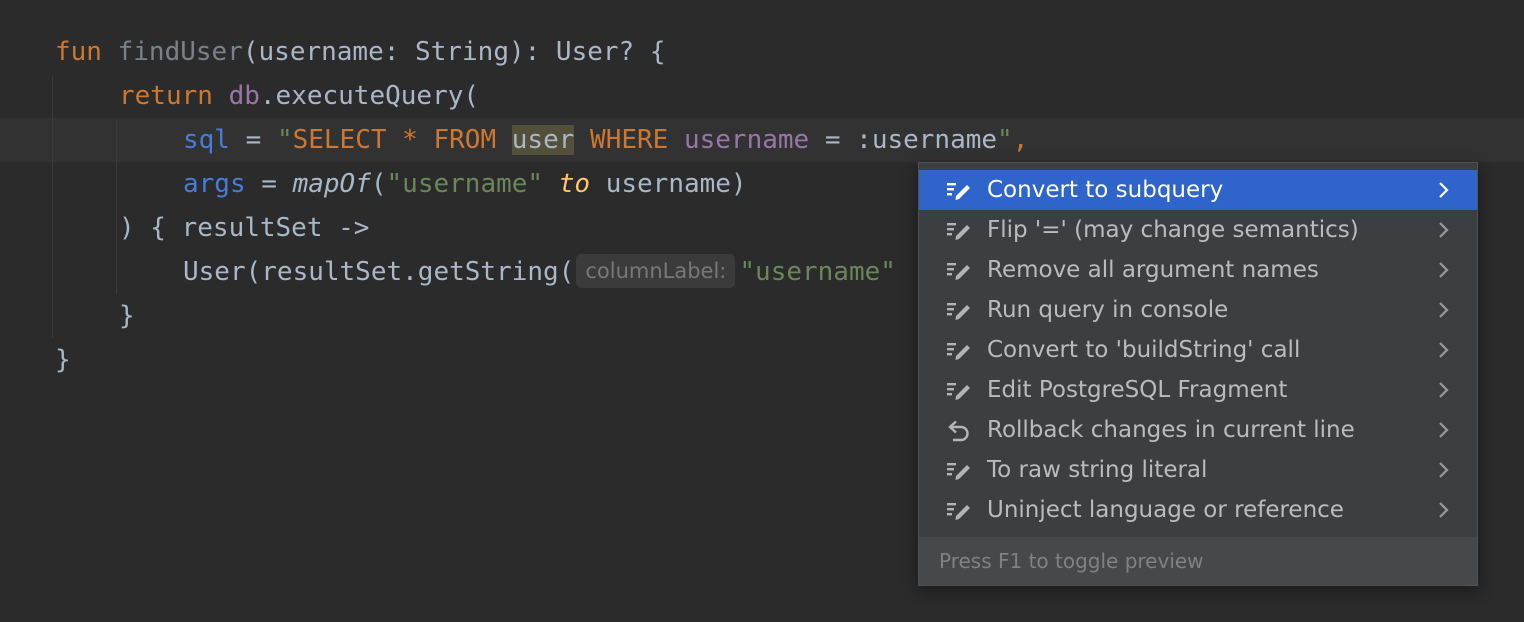  I want to click on string-username: "username", so click(465, 184).